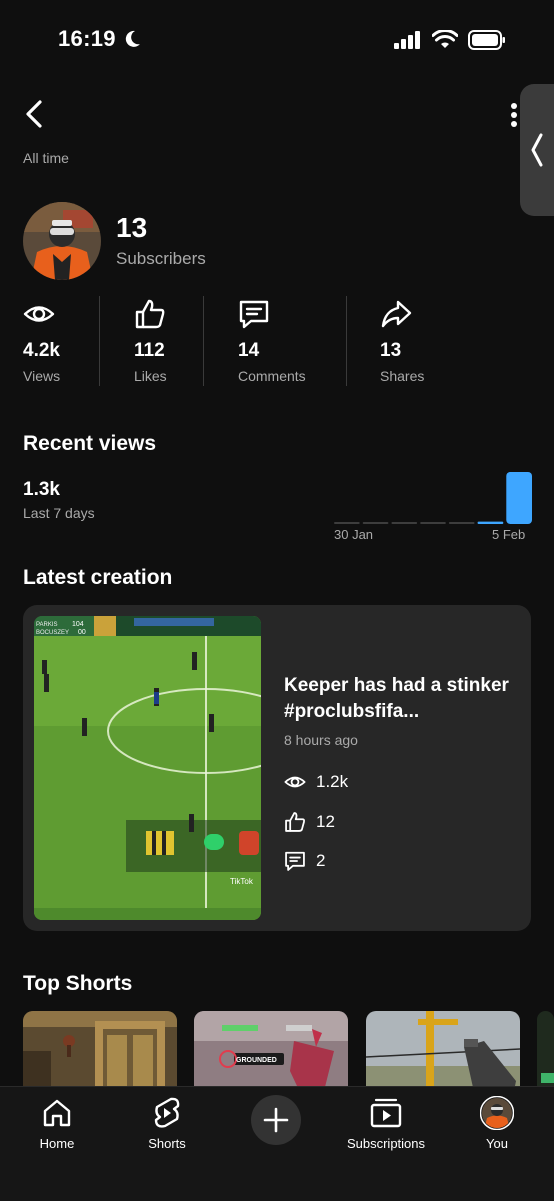 The width and height of the screenshot is (554, 1201). What do you see at coordinates (132, 227) in the screenshot?
I see `subscriber-count: 13` at bounding box center [132, 227].